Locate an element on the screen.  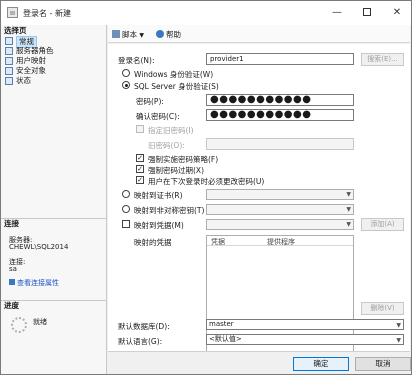
map-asym-key-label: 映射到非对称密钥(T) is located at coordinates (169, 210).